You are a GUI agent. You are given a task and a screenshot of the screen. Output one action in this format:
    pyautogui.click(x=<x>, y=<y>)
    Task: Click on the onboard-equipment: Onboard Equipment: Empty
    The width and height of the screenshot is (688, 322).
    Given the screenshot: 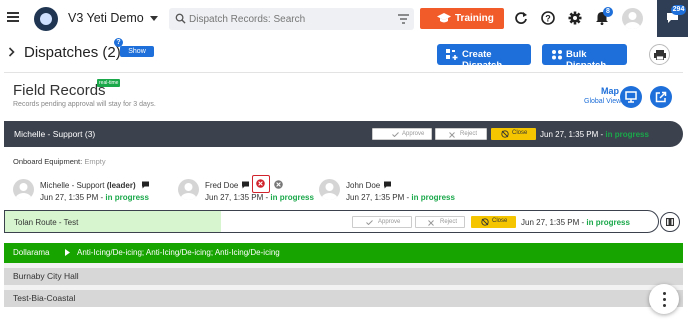 What is the action you would take?
    pyautogui.click(x=59, y=161)
    